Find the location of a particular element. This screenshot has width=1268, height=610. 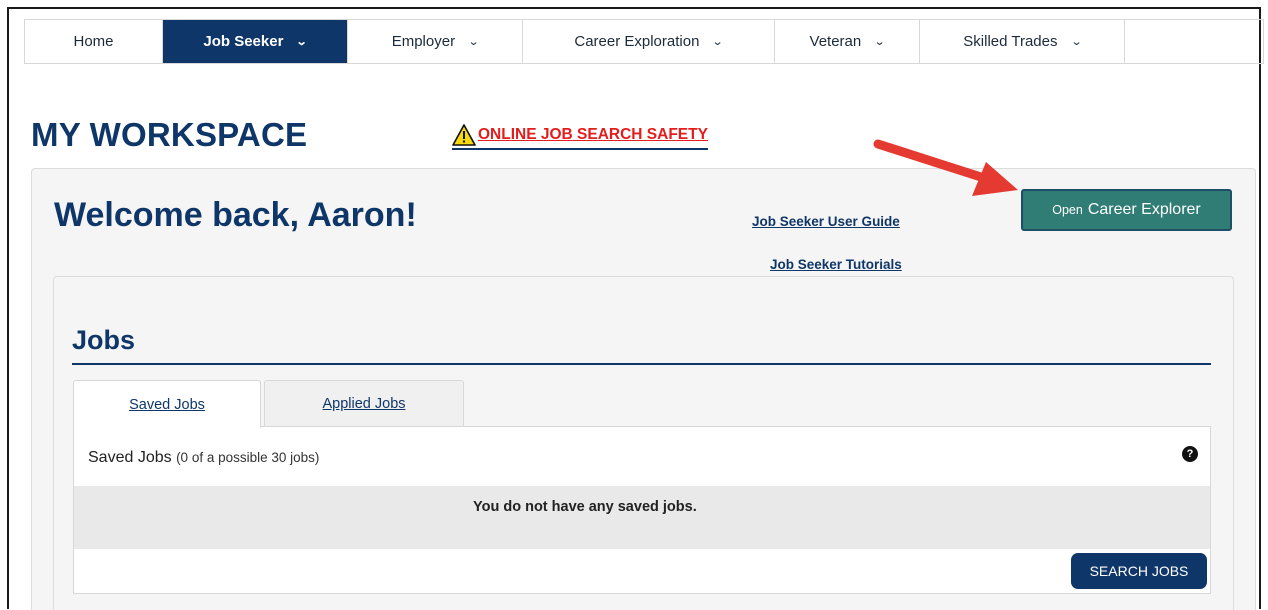

tab-applied-jobs: Applied Jobs is located at coordinates (364, 403).